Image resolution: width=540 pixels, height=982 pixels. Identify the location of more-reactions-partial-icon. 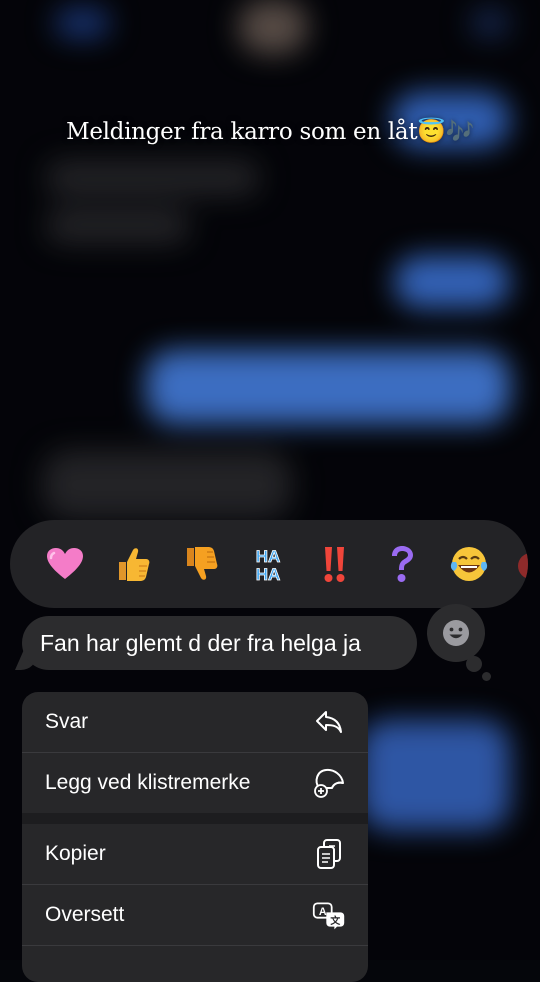
(518, 564).